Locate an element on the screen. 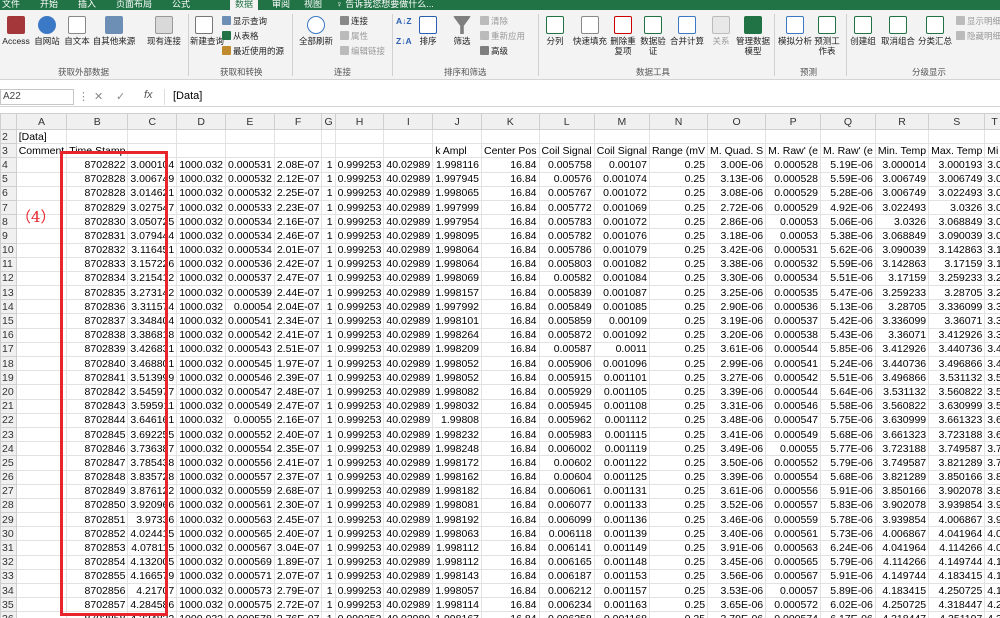 The width and height of the screenshot is (1000, 618). row-header: 3 is located at coordinates (8, 151).